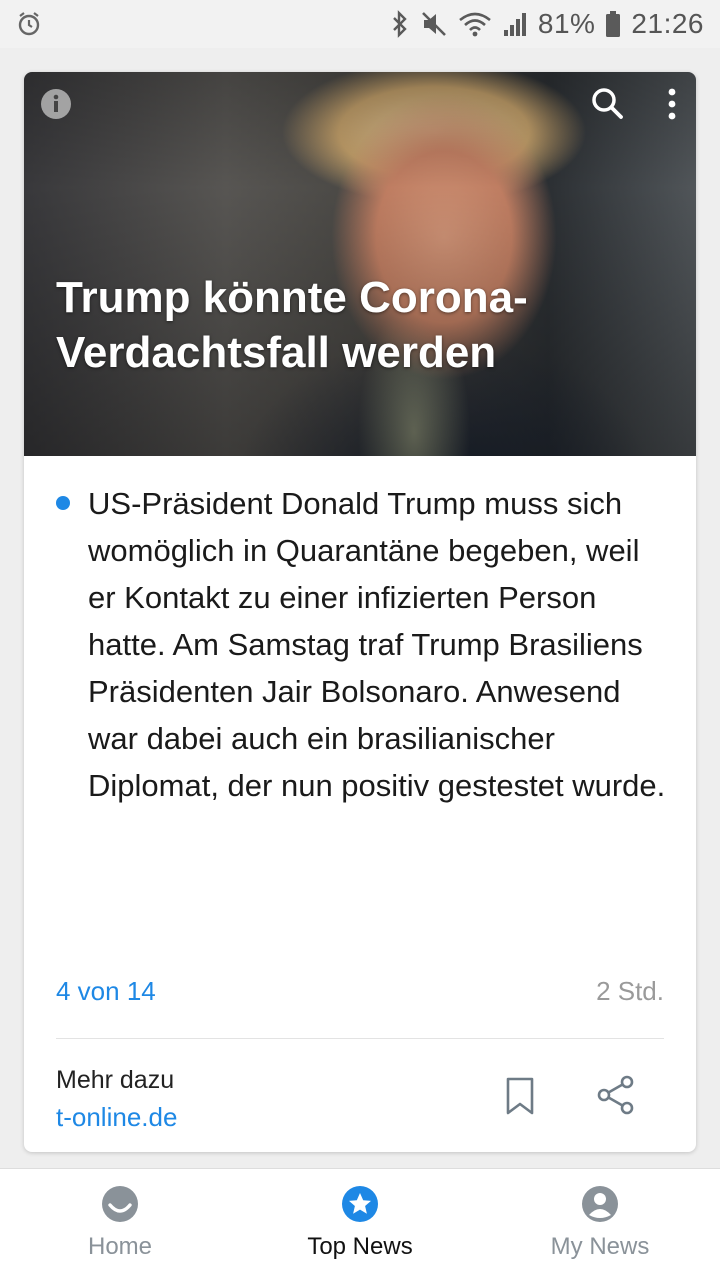 This screenshot has width=720, height=1280. What do you see at coordinates (29, 24) in the screenshot?
I see `alarm-clock-icon` at bounding box center [29, 24].